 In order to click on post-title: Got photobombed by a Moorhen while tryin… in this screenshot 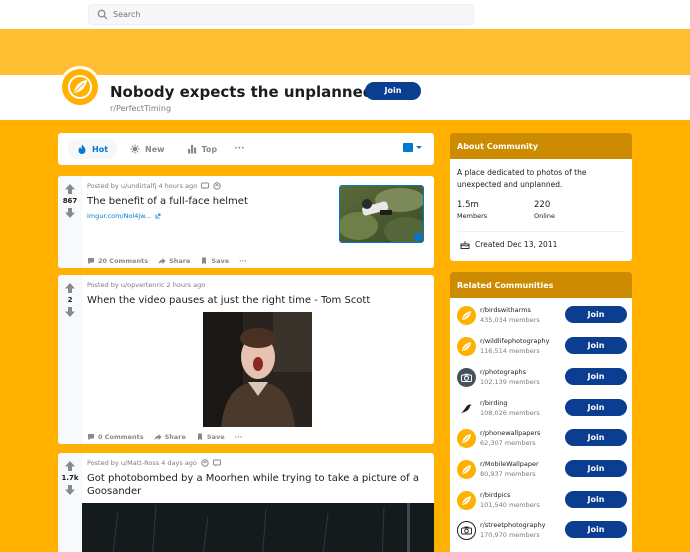, I will do `click(257, 485)`.